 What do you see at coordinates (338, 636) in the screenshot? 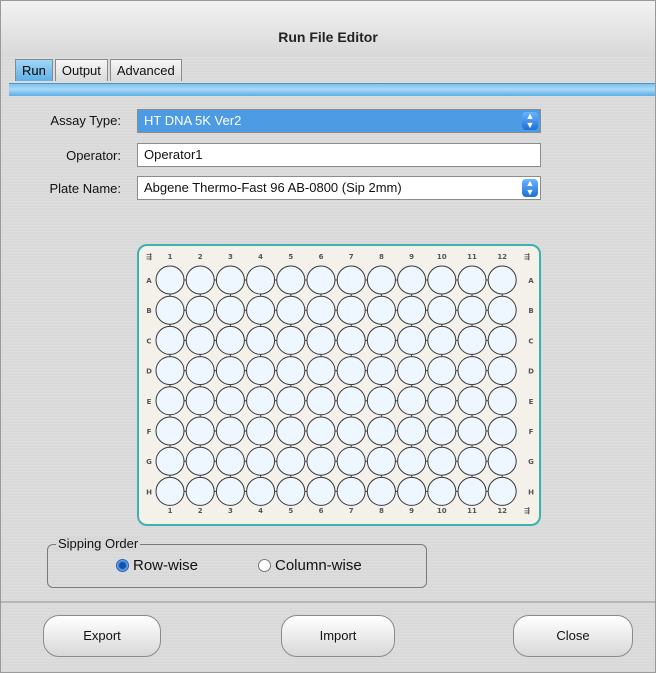
I see `import-button: Import` at bounding box center [338, 636].